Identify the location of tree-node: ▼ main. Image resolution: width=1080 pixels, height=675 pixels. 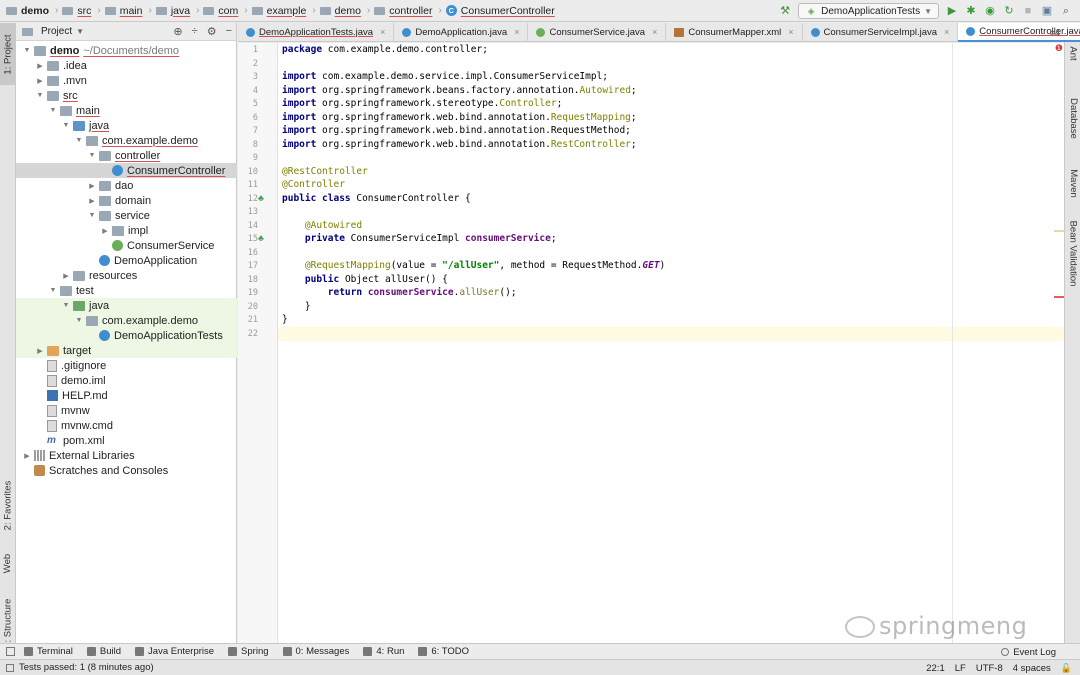
(126, 110).